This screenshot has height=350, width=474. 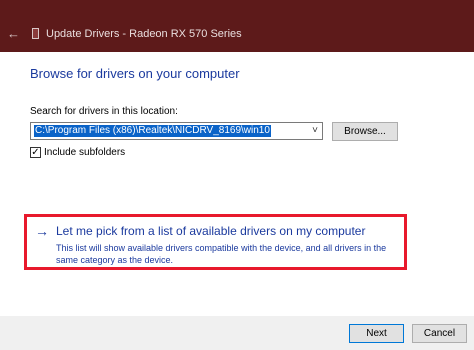 What do you see at coordinates (315, 131) in the screenshot?
I see `chevron-down-icon: ˅` at bounding box center [315, 131].